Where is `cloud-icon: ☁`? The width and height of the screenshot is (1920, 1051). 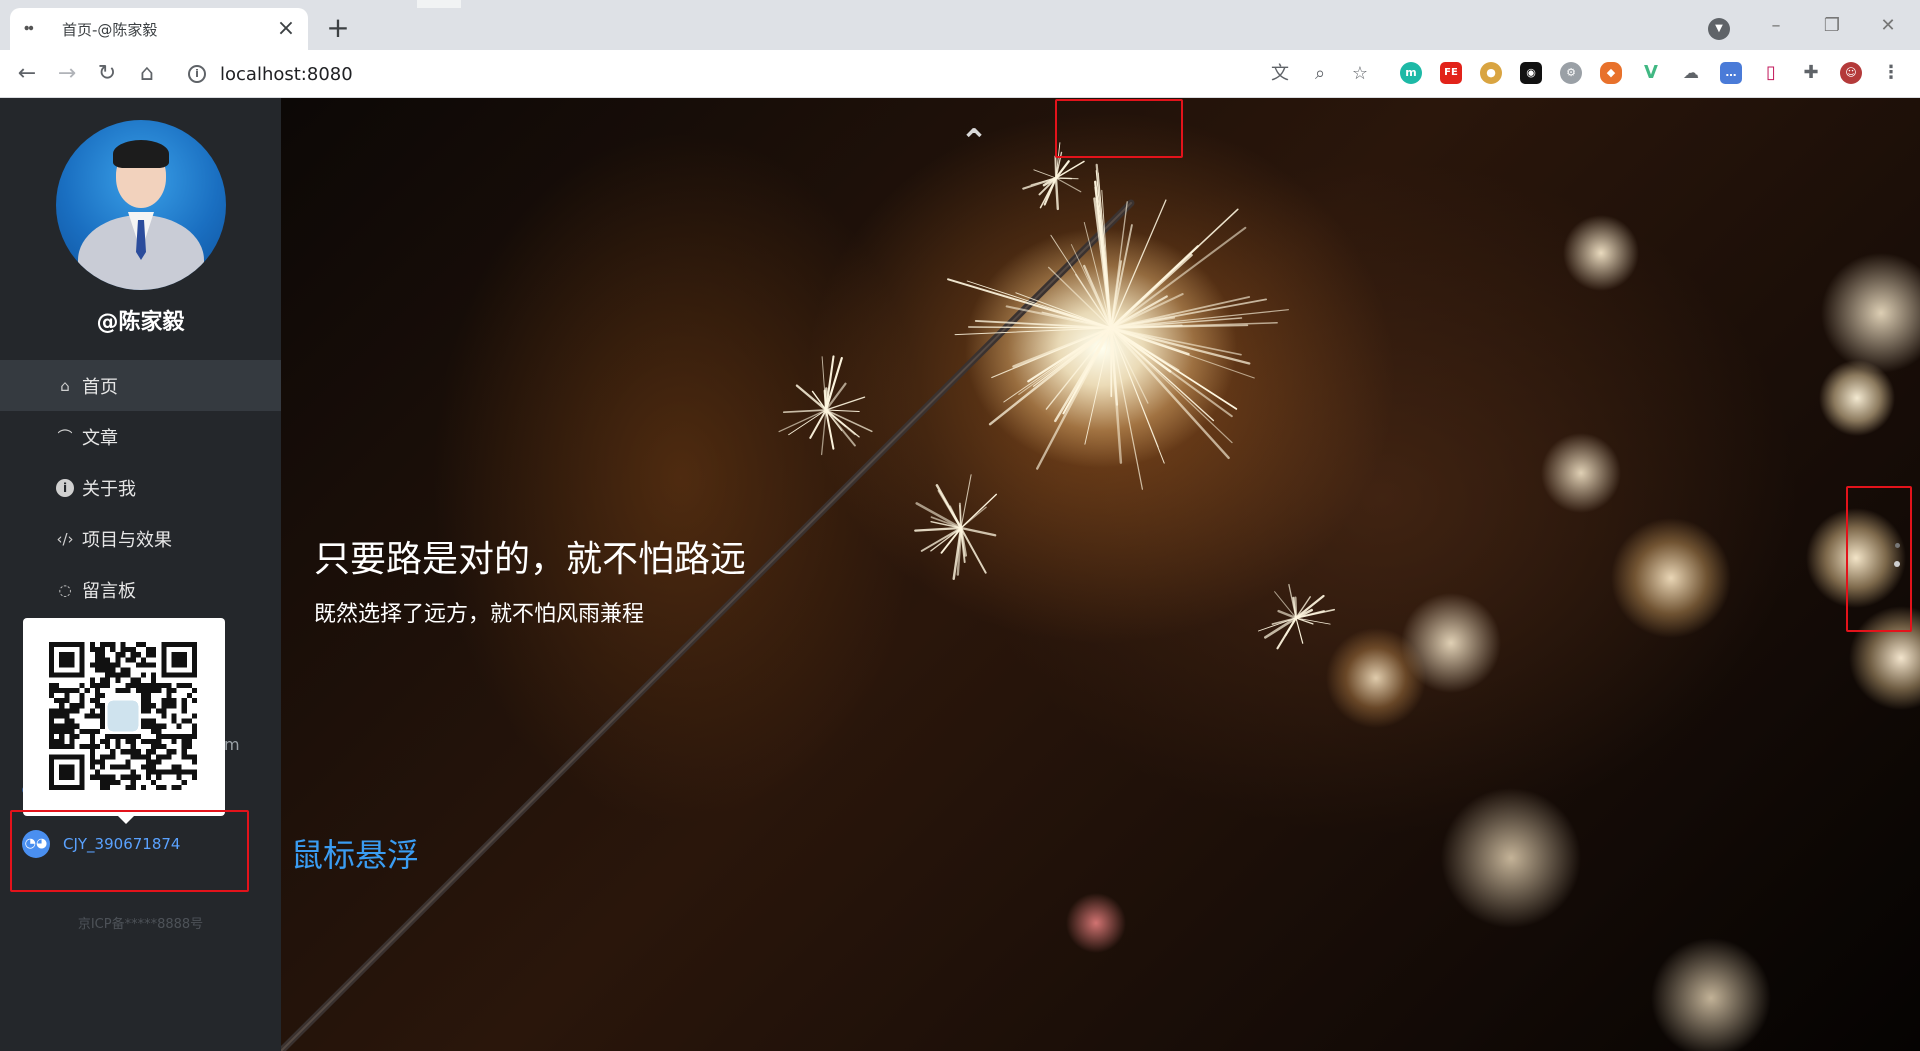 cloud-icon: ☁ is located at coordinates (1691, 73).